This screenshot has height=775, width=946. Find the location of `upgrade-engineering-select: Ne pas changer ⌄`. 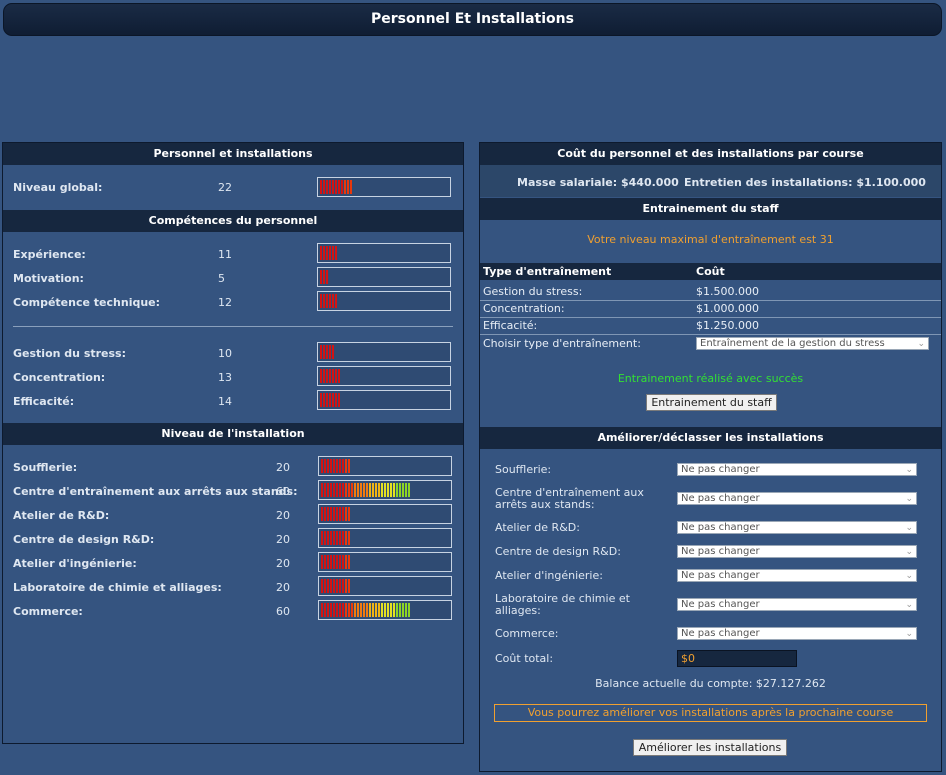

upgrade-engineering-select: Ne pas changer ⌄ is located at coordinates (797, 575).